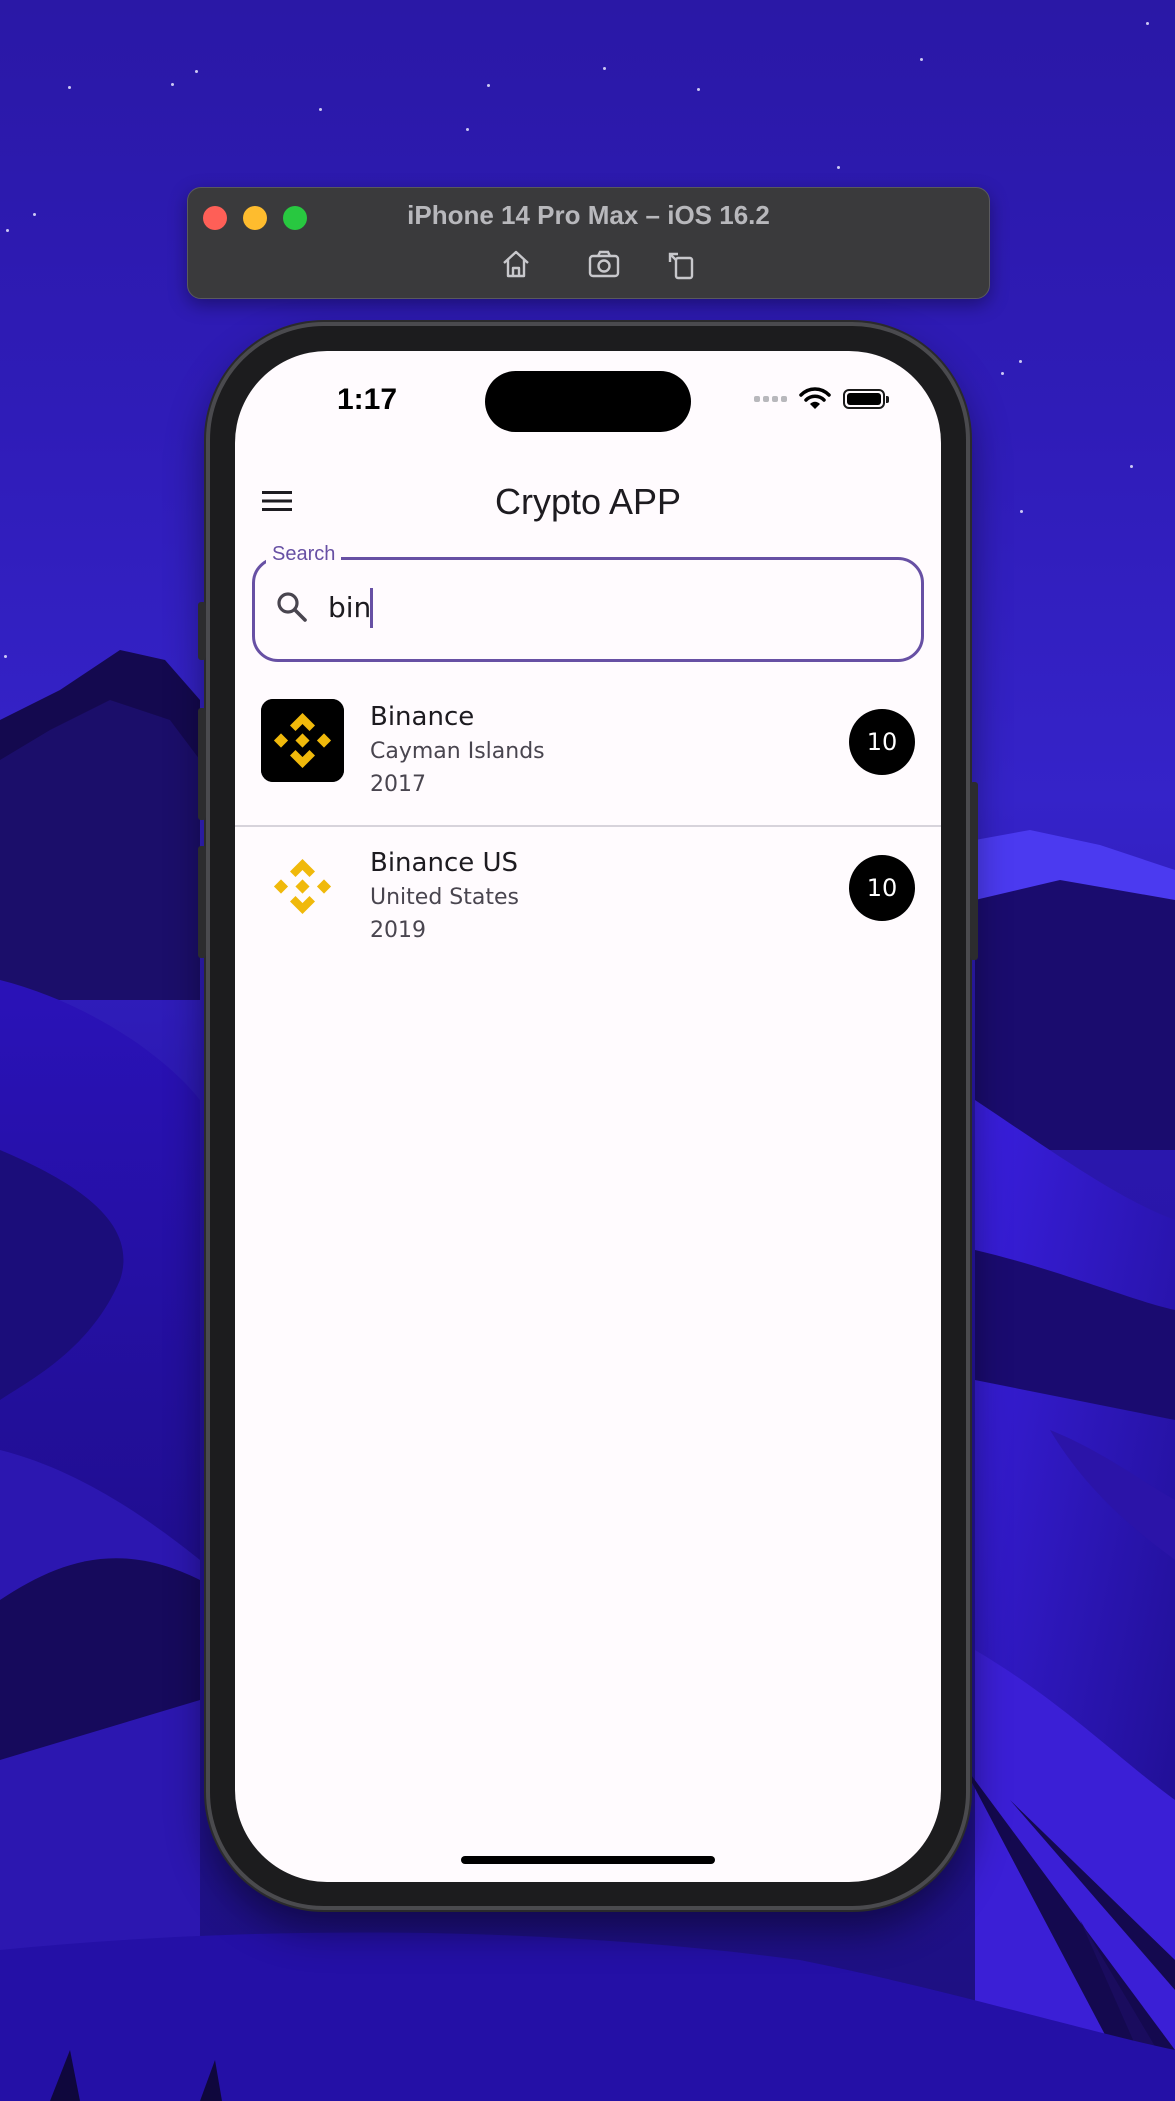 Image resolution: width=1175 pixels, height=2101 pixels. What do you see at coordinates (588, 1860) in the screenshot?
I see `home-indicator` at bounding box center [588, 1860].